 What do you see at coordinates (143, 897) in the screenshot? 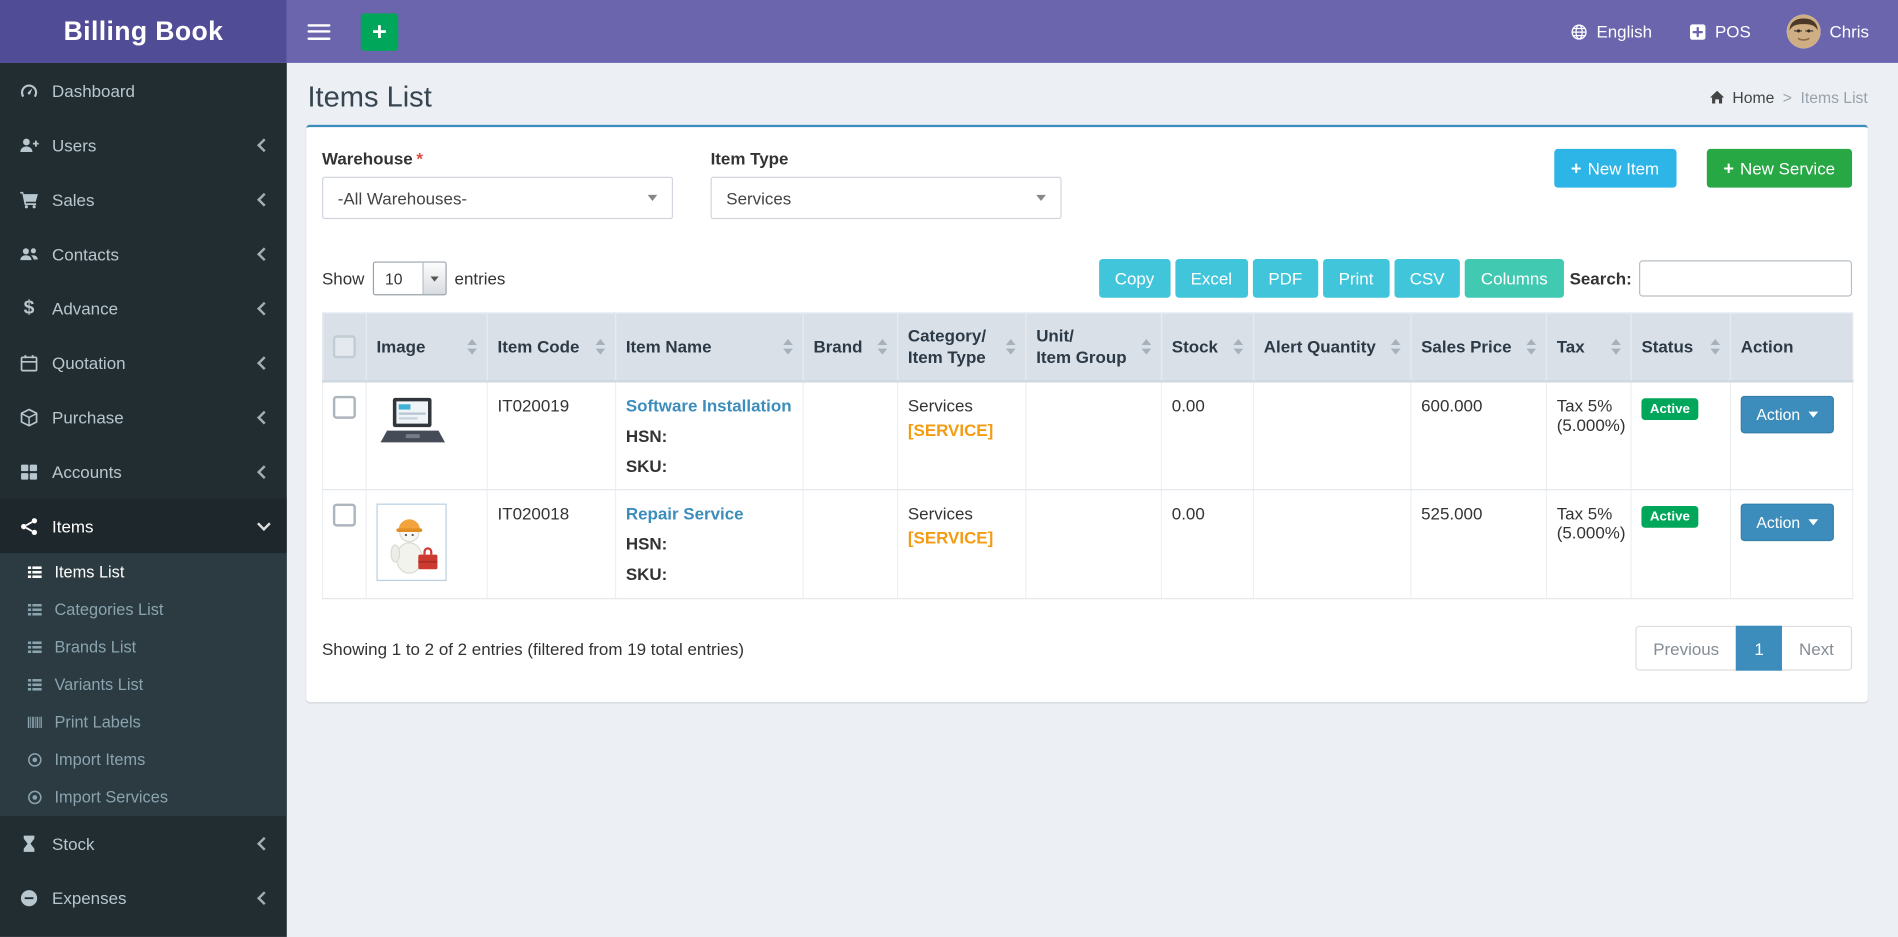
I see `sidebar-item-expenses: Expenses` at bounding box center [143, 897].